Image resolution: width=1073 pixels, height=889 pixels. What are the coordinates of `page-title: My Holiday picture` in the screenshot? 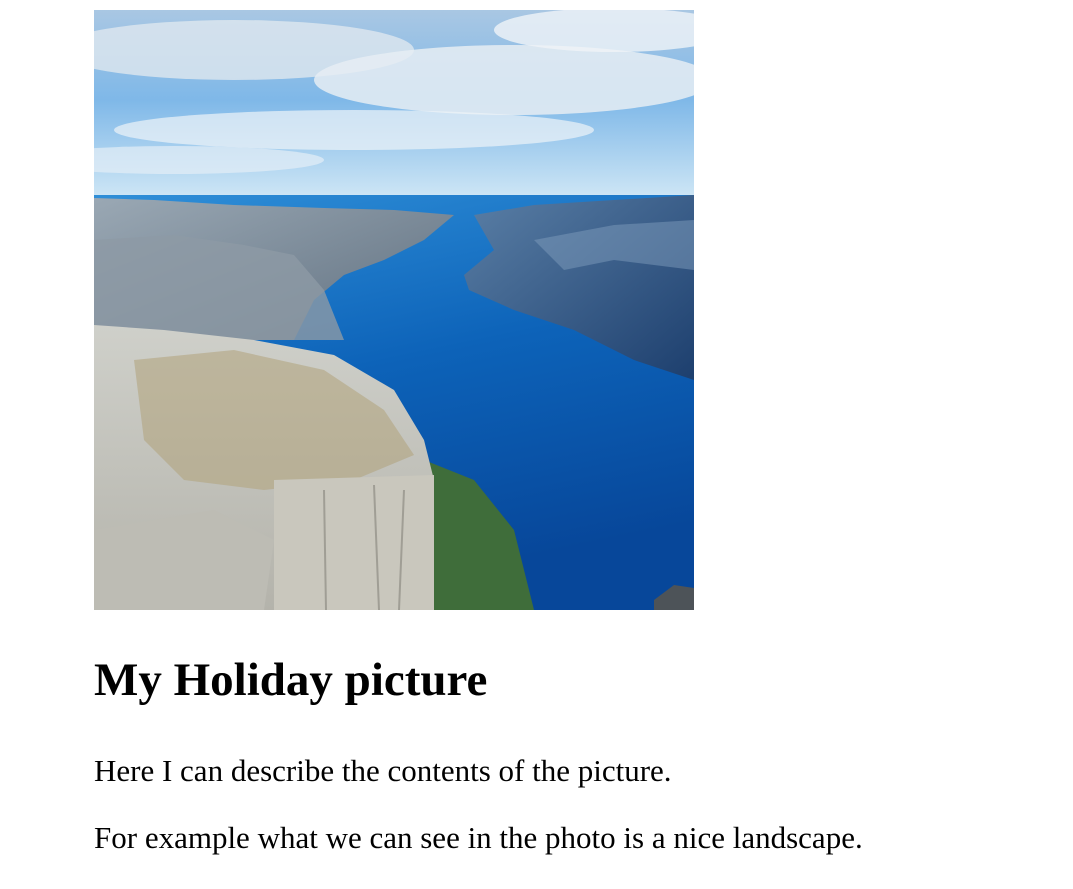 It's located at (291, 680).